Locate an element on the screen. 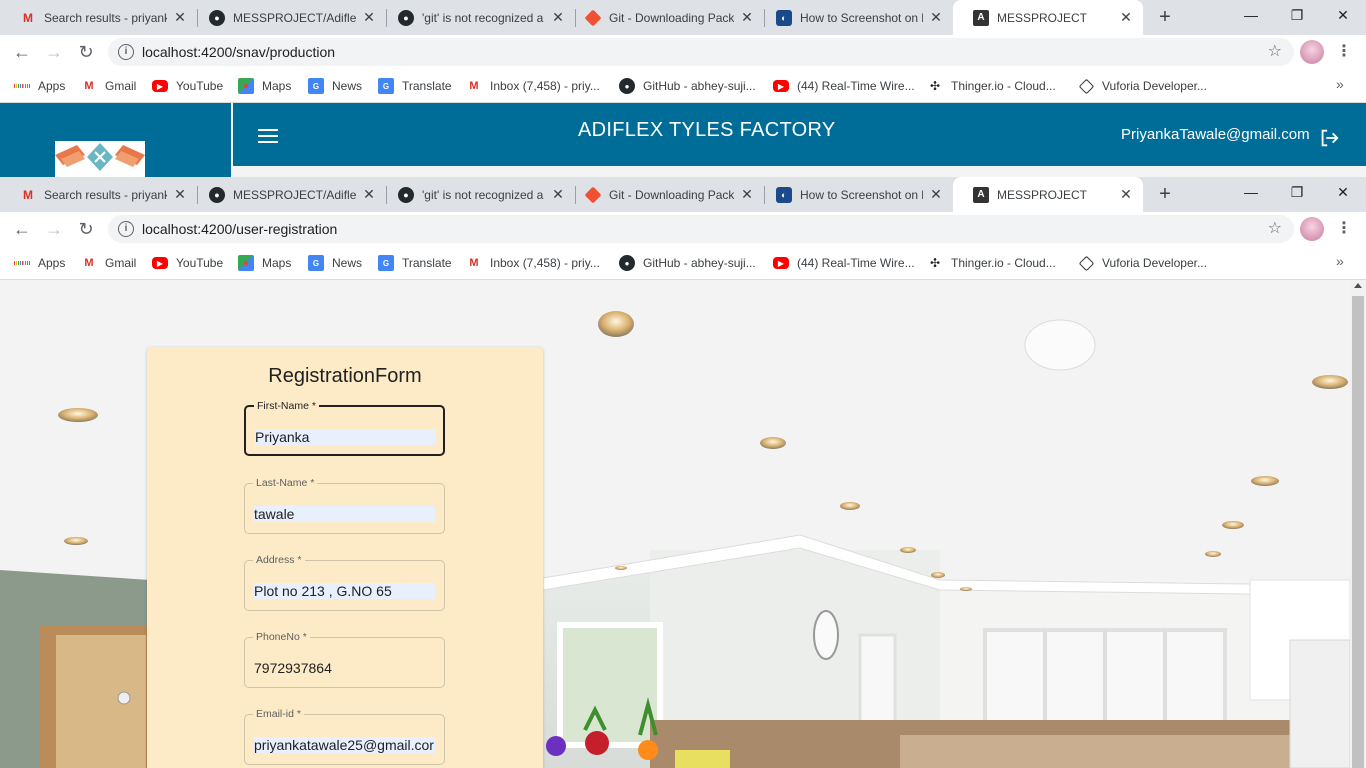 Image resolution: width=1366 pixels, height=768 pixels. email-field: Email-id * priyankatawale25@gmail.cor is located at coordinates (344, 736).